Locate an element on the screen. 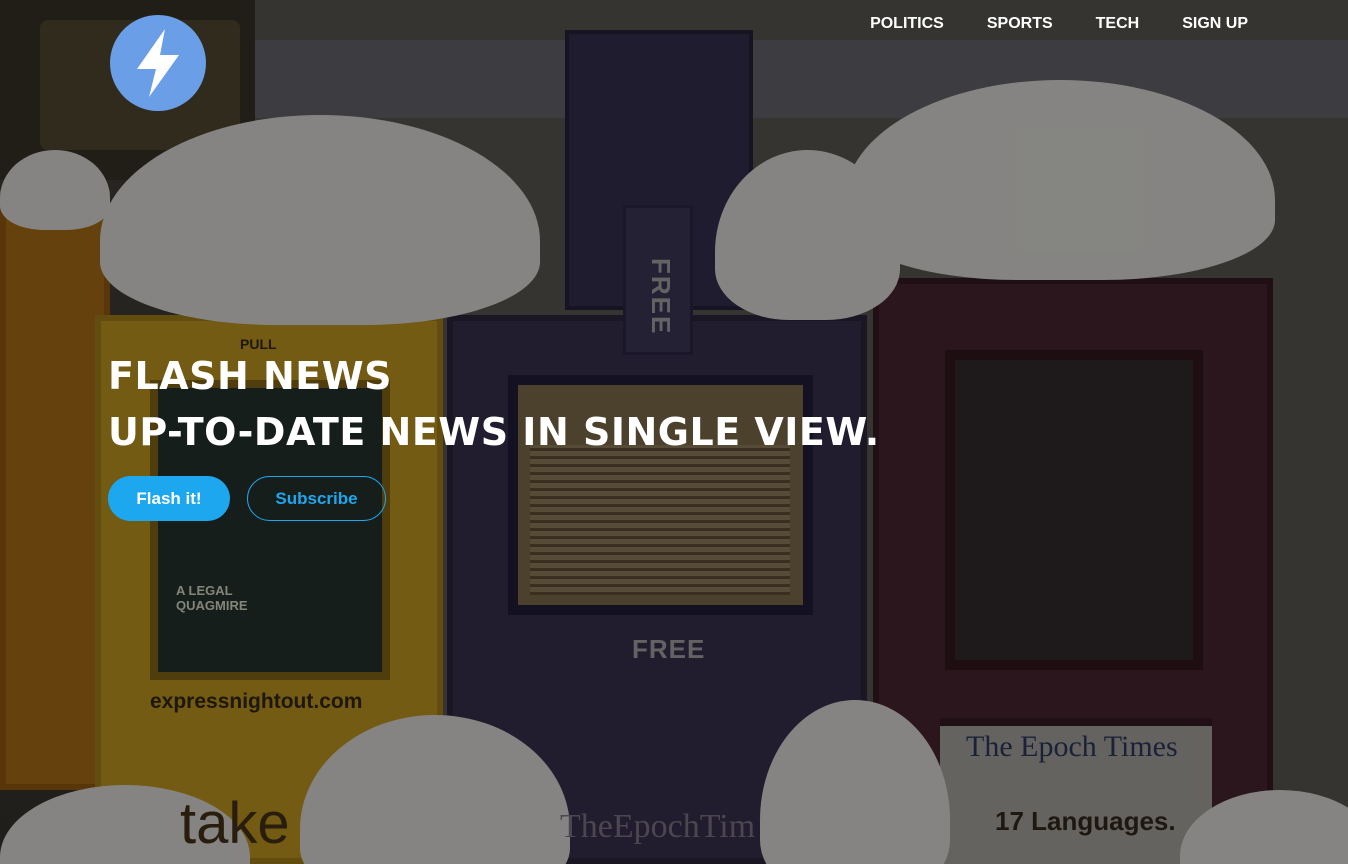 This screenshot has height=864, width=1348. lightning-bolt-icon is located at coordinates (158, 63).